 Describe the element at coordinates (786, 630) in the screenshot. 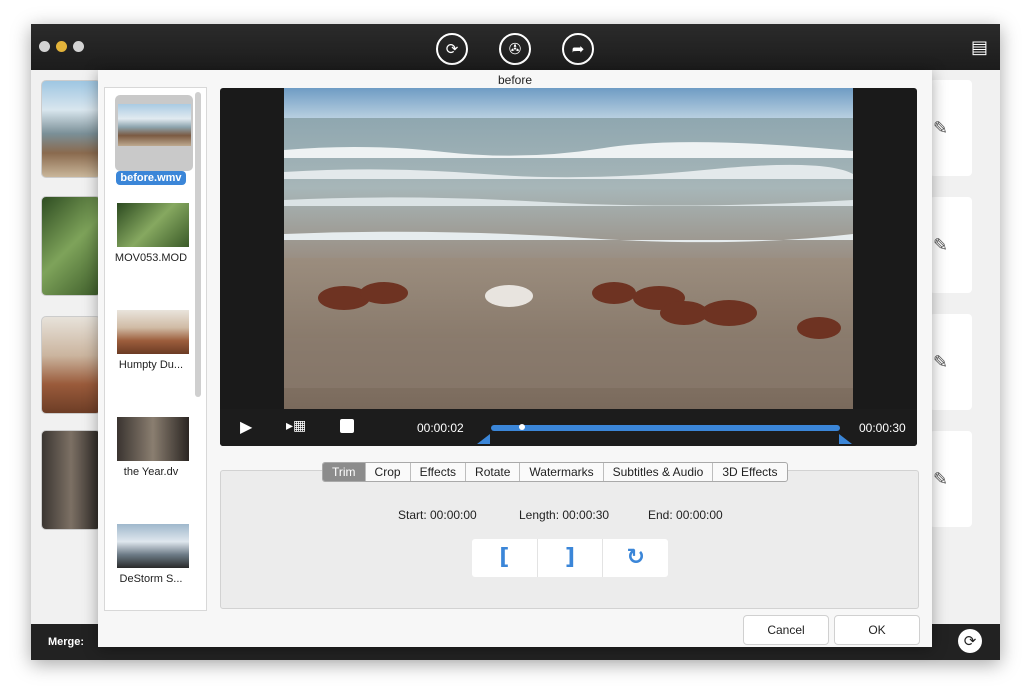

I see `cancel-button: Cancel` at that location.